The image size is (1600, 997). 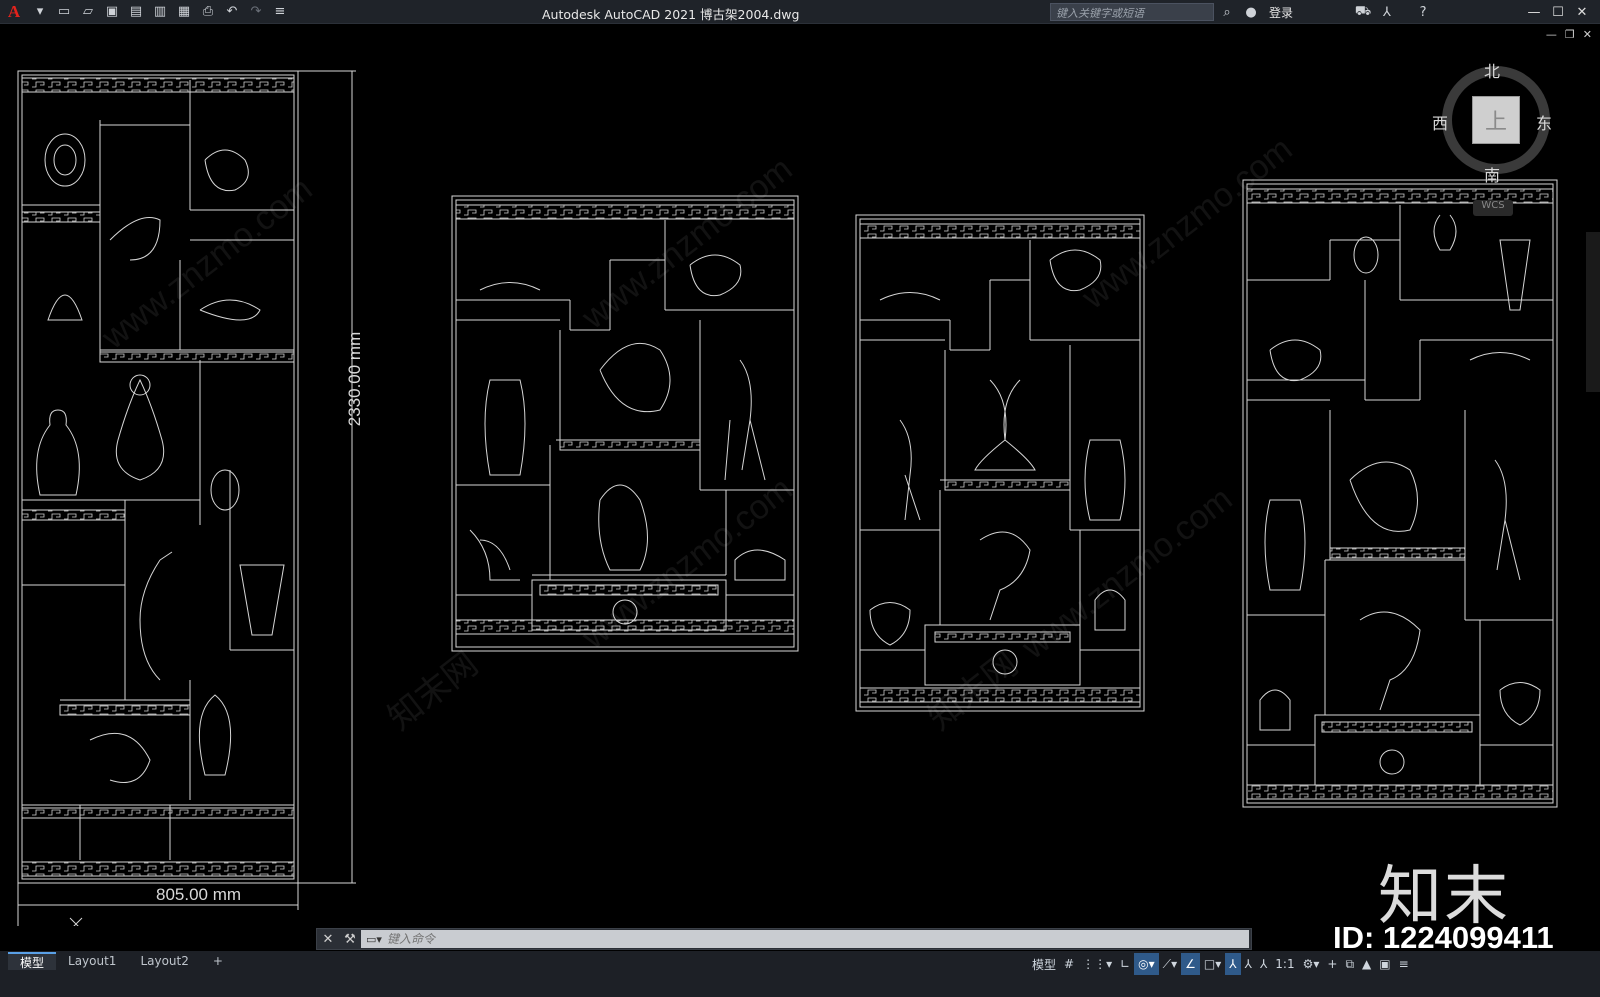 What do you see at coordinates (1551, 34) in the screenshot?
I see `doc-minimize-button: —` at bounding box center [1551, 34].